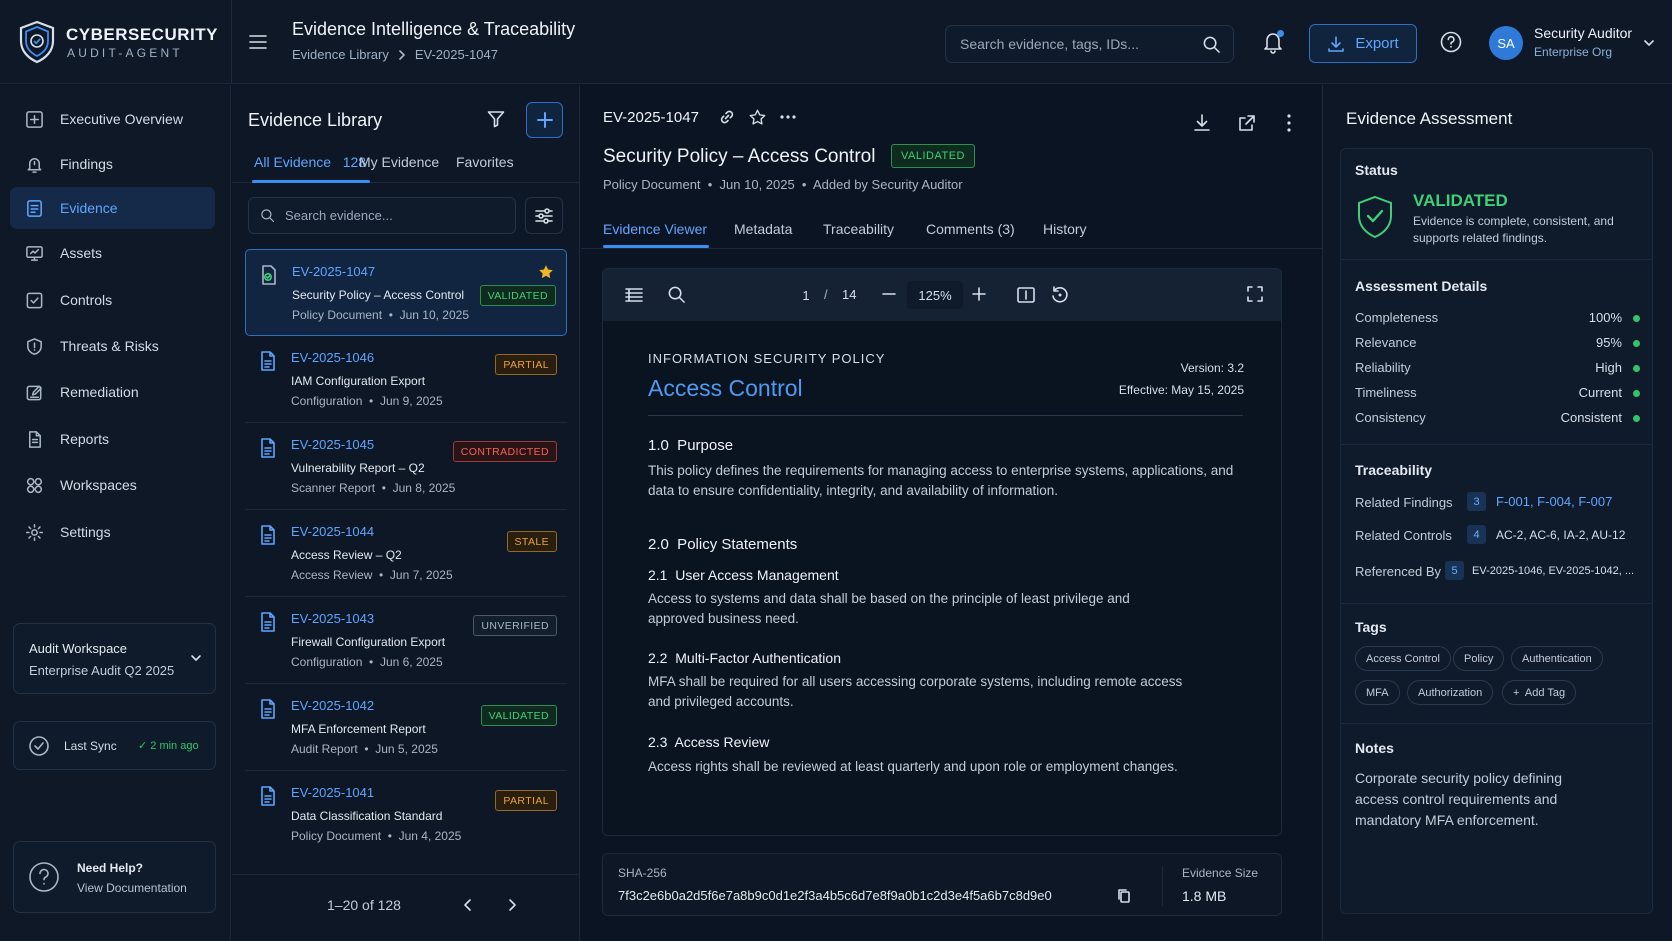 This screenshot has height=941, width=1672. Describe the element at coordinates (395, 54) in the screenshot. I see `breadcrumb: Evidence Library EV-2025-1047` at that location.